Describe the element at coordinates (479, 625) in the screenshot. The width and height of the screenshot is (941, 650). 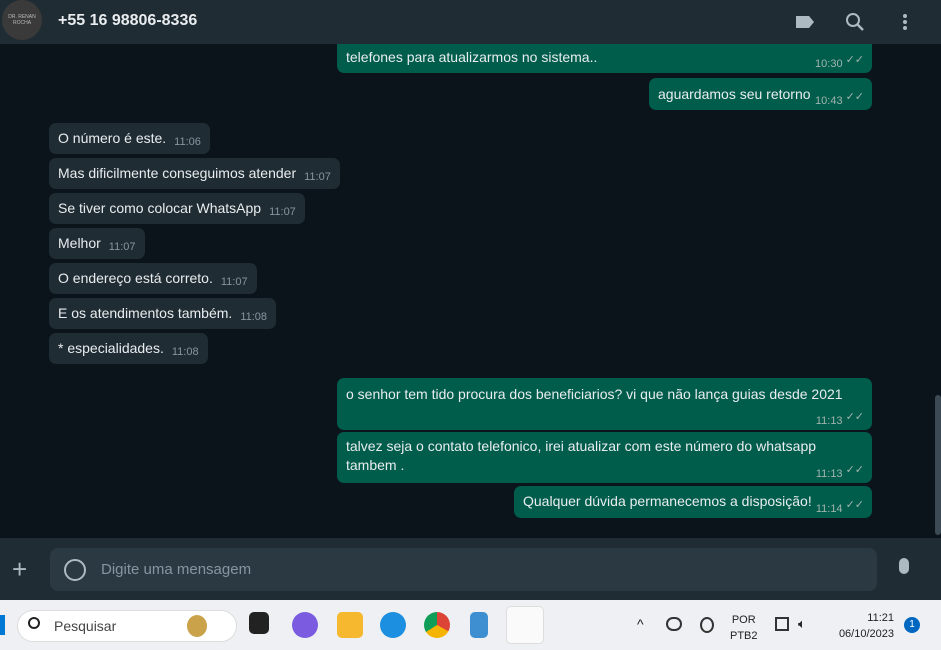
I see `notepad-icon` at that location.